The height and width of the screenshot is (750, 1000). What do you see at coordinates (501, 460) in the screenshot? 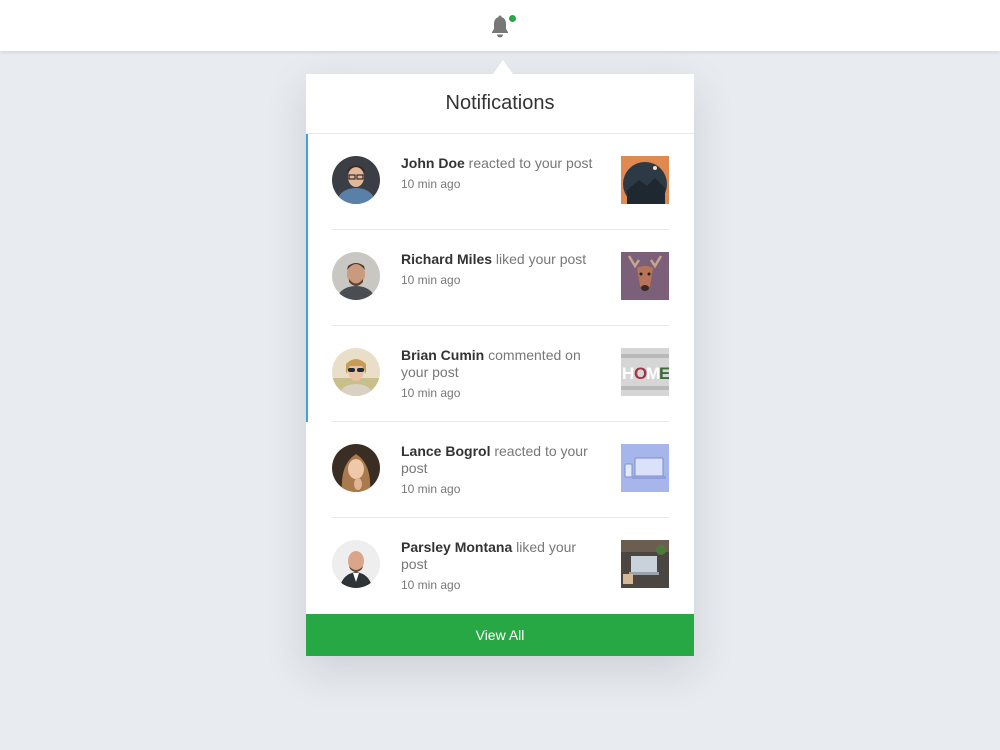
I see `notification-message: Lance Bogrol reacted to your post` at bounding box center [501, 460].